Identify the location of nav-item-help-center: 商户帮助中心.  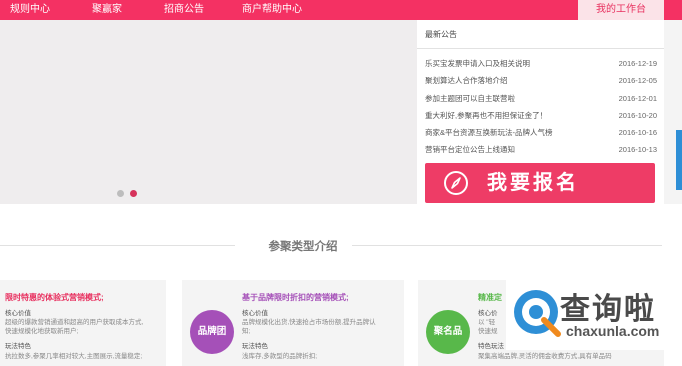
(272, 10).